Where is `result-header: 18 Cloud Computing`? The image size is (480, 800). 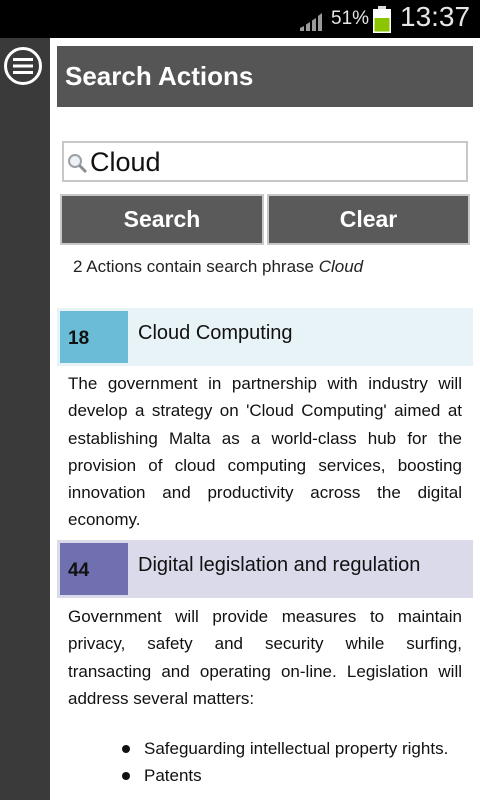
result-header: 18 Cloud Computing is located at coordinates (265, 337).